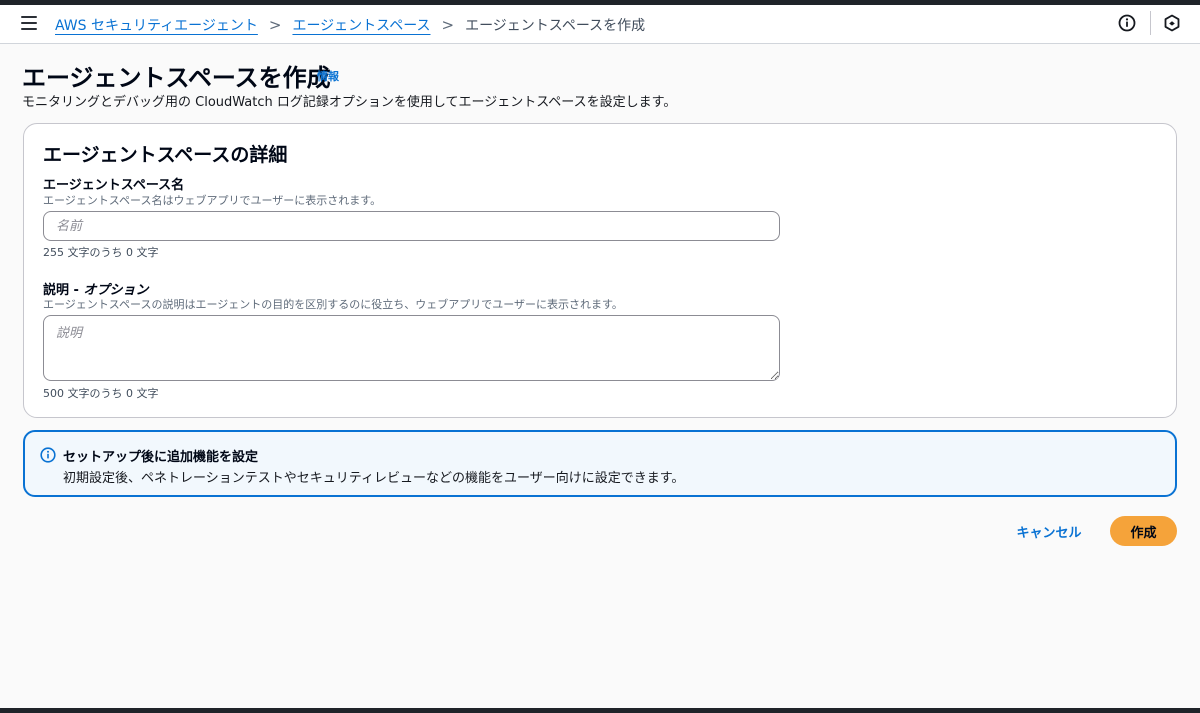 Image resolution: width=1200 pixels, height=713 pixels. Describe the element at coordinates (161, 457) in the screenshot. I see `alert-title: セットアップ後に追加機能を設定` at that location.